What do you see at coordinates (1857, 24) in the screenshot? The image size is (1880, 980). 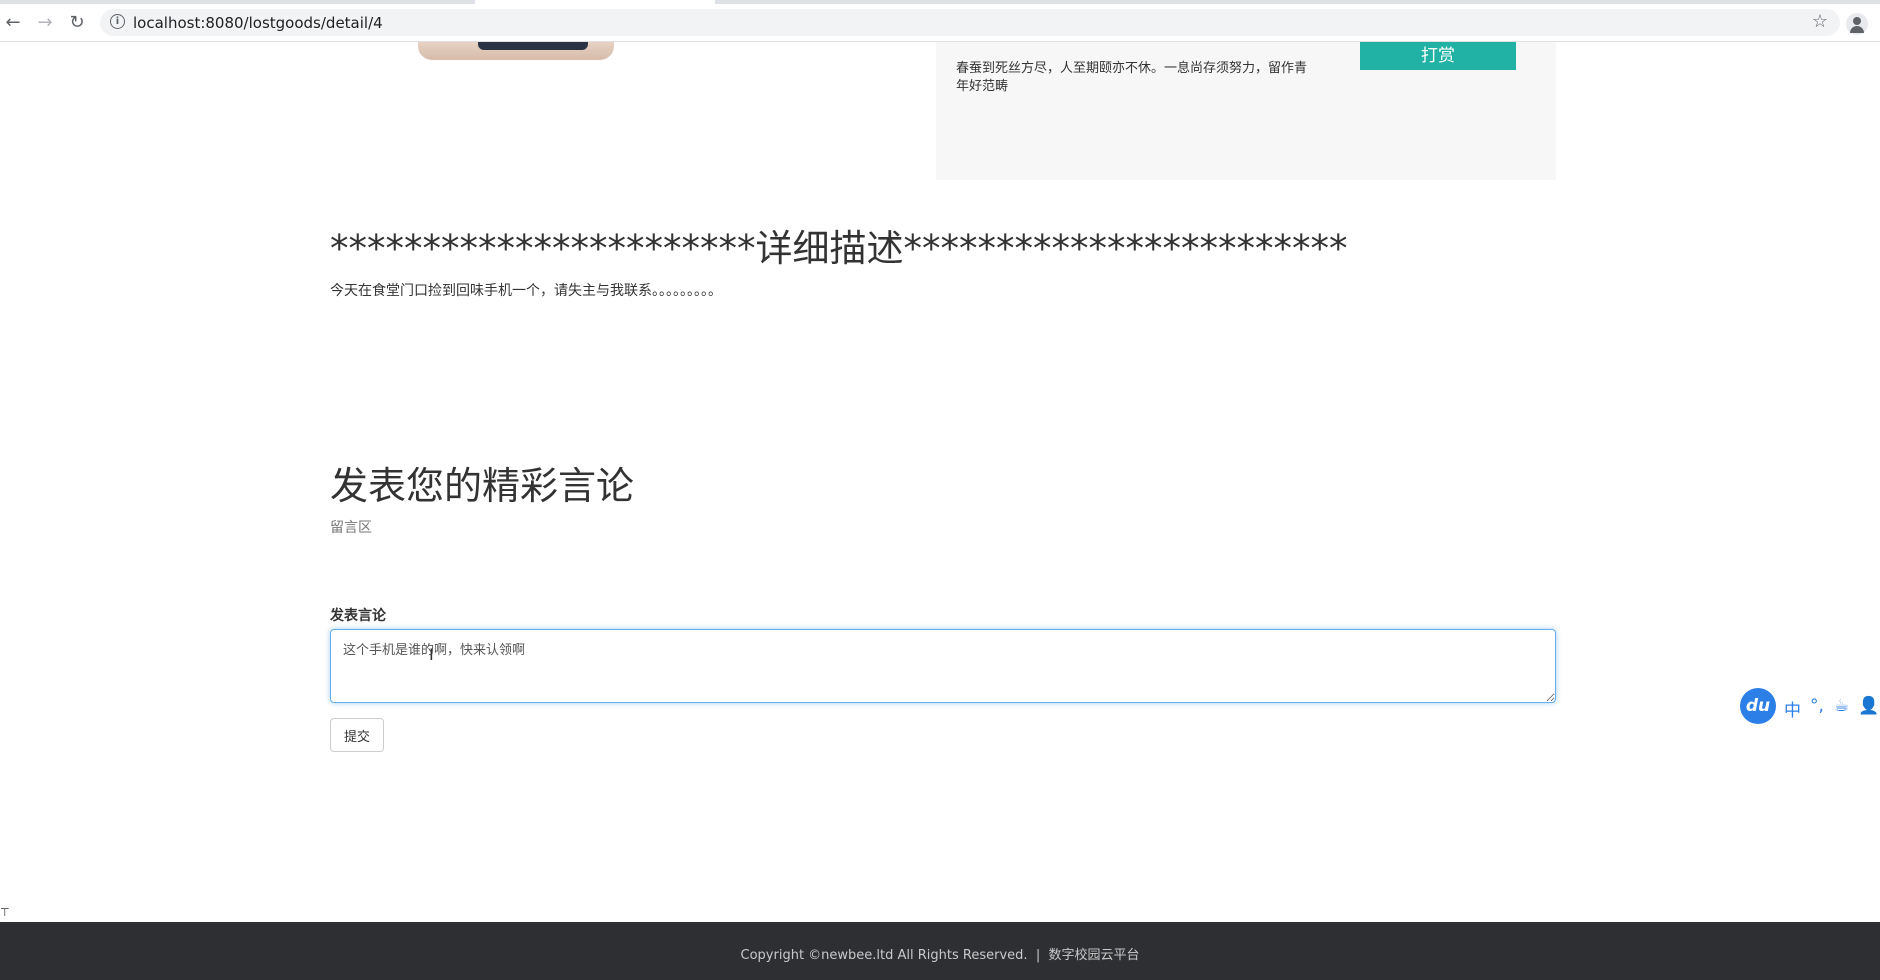 I see `profile-icon` at bounding box center [1857, 24].